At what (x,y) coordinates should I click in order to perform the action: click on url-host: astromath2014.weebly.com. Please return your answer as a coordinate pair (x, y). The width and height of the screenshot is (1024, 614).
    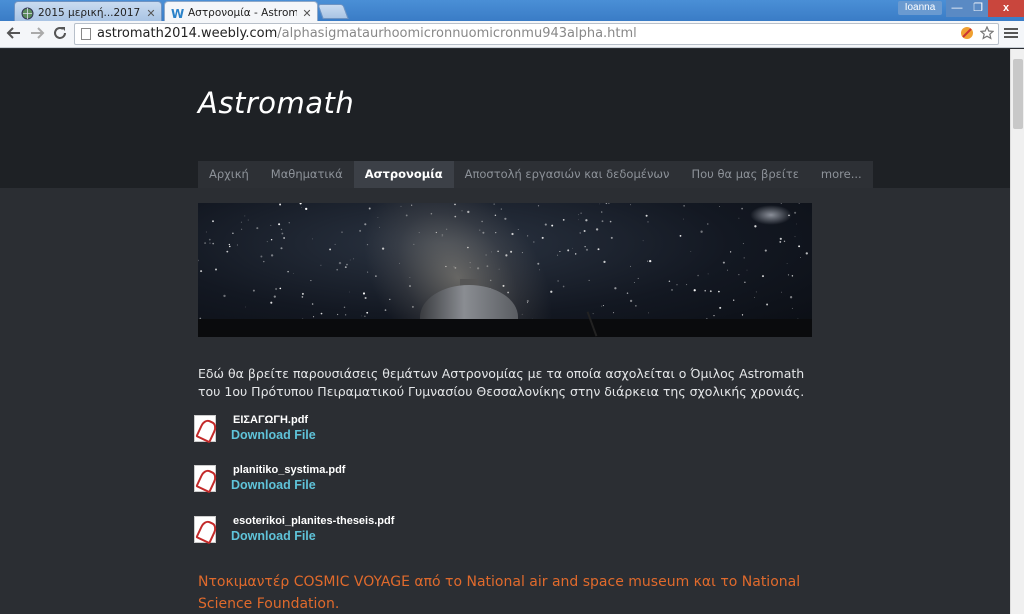
    Looking at the image, I should click on (187, 33).